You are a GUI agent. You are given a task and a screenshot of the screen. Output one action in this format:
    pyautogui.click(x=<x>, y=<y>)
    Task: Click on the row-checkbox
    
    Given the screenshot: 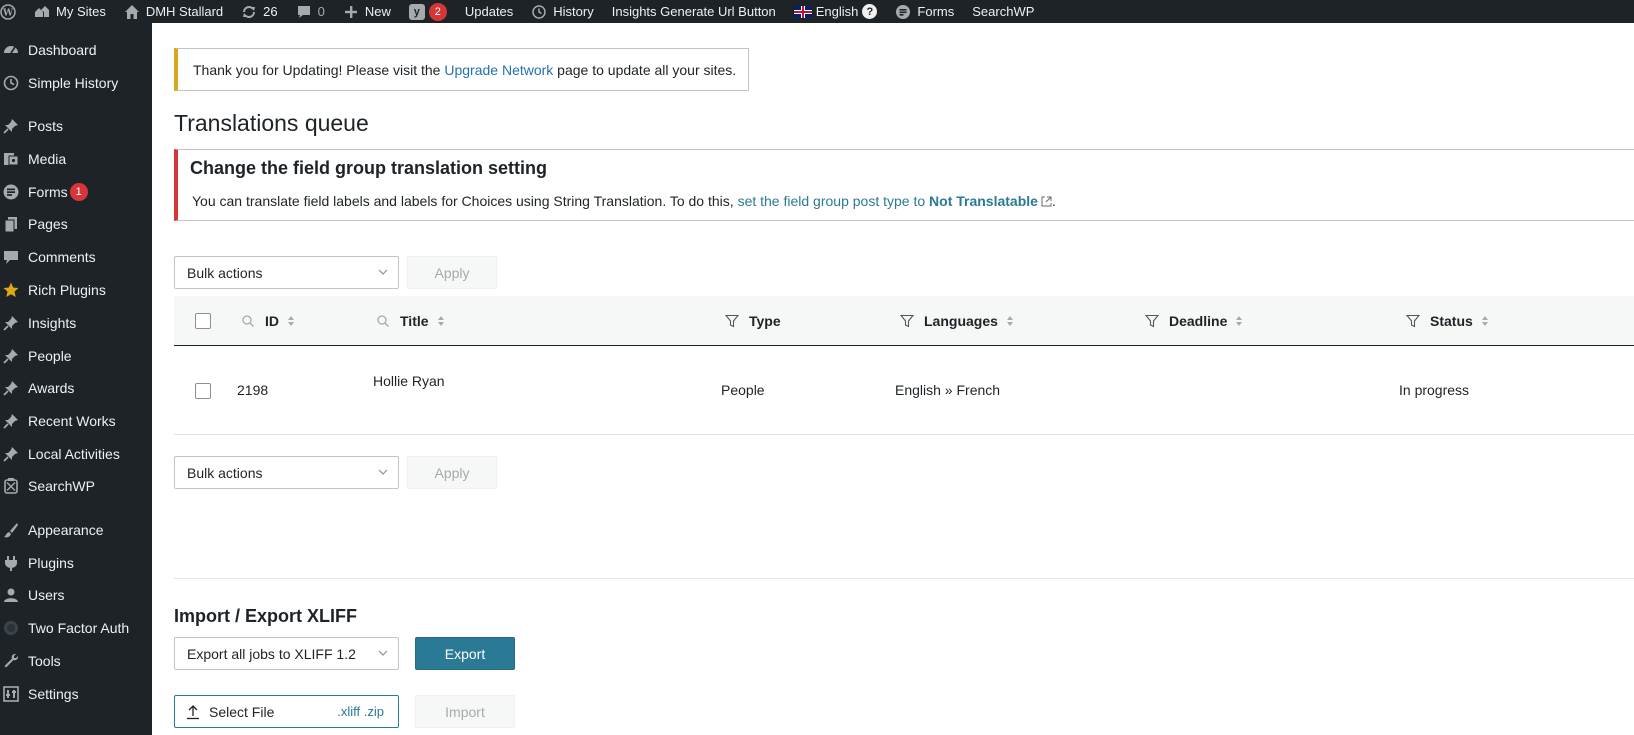 What is the action you would take?
    pyautogui.click(x=203, y=391)
    